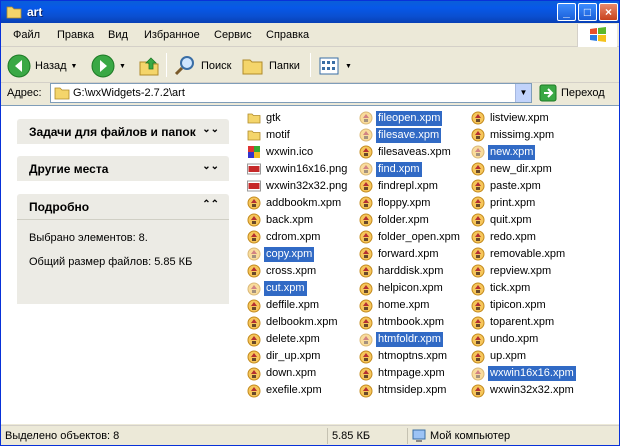 This screenshot has width=620, height=446. I want to click on file-item: undo.xpm, so click(505, 340).